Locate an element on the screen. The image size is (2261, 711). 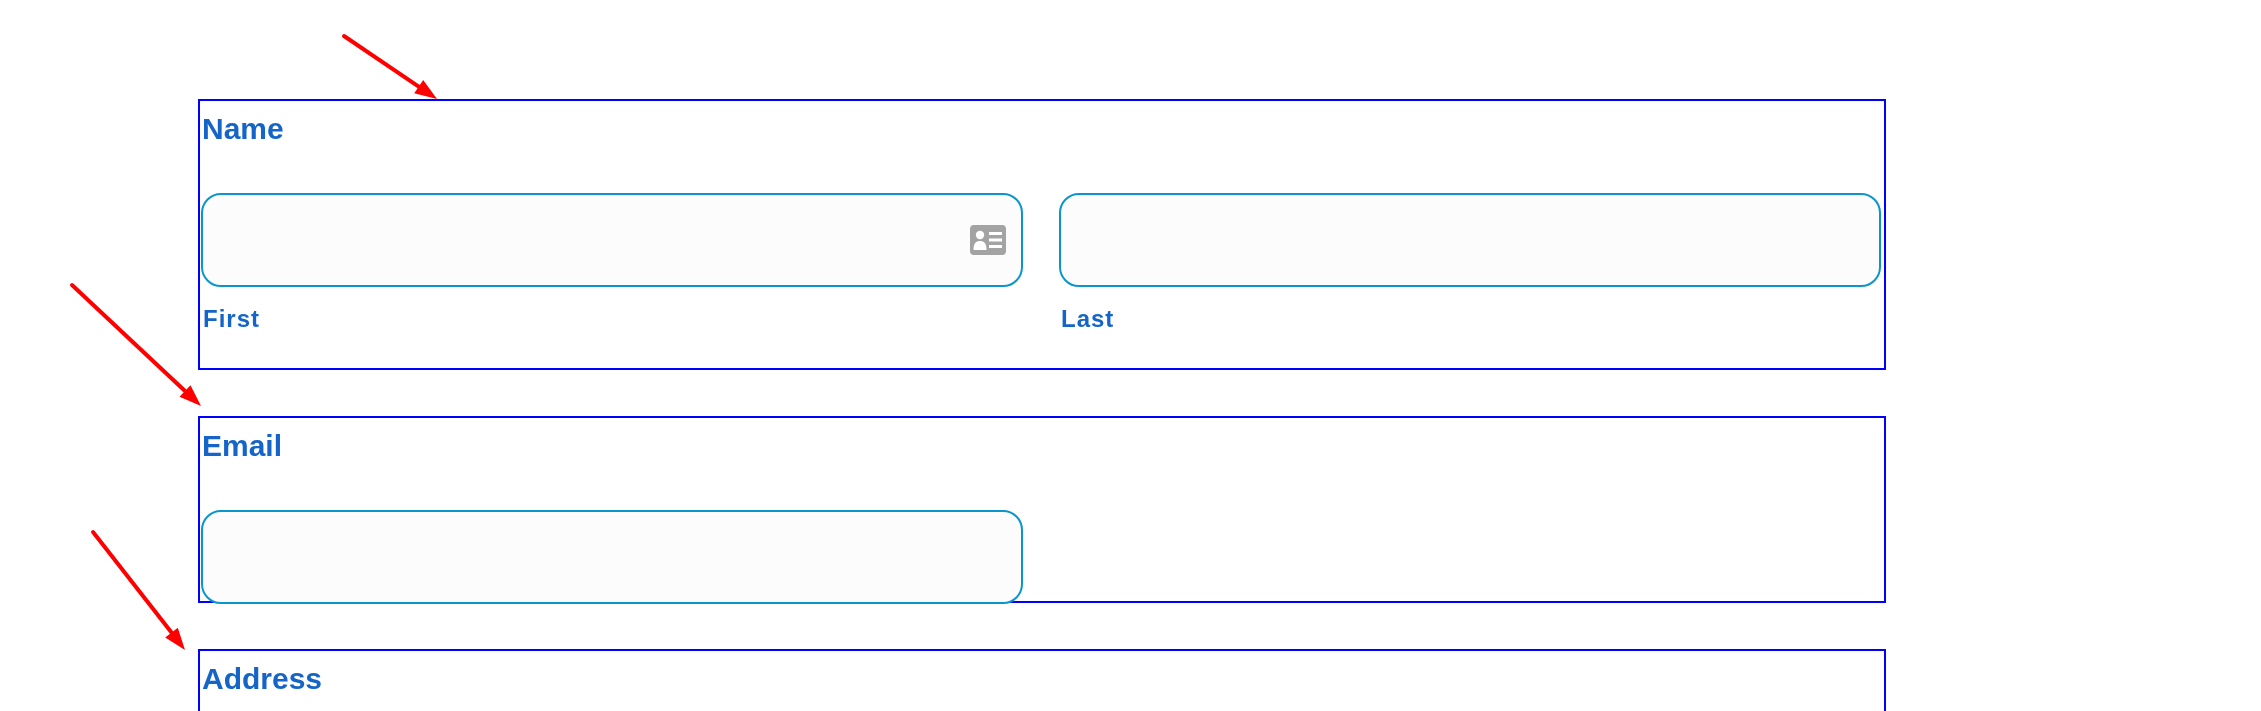
section-label: Address is located at coordinates (262, 679).